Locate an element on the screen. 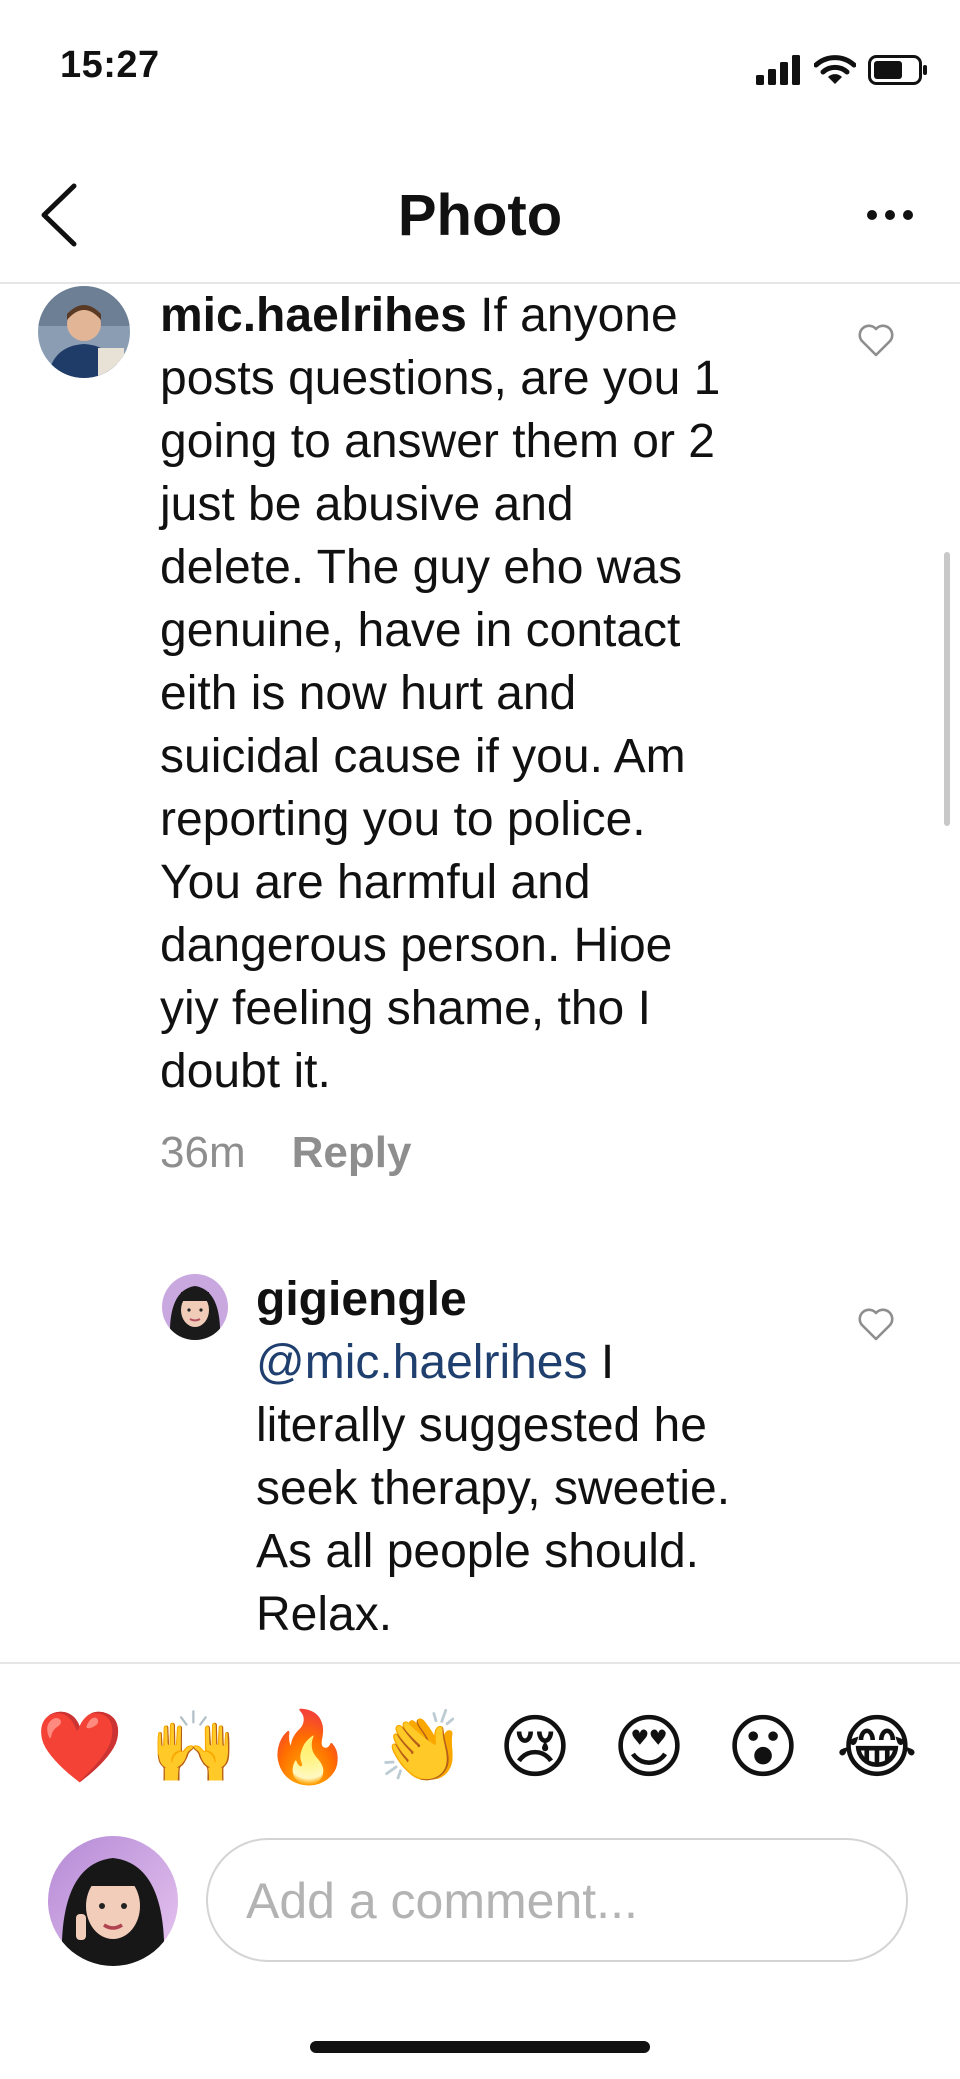 Image resolution: width=960 pixels, height=2079 pixels. status-icons is located at coordinates (842, 70).